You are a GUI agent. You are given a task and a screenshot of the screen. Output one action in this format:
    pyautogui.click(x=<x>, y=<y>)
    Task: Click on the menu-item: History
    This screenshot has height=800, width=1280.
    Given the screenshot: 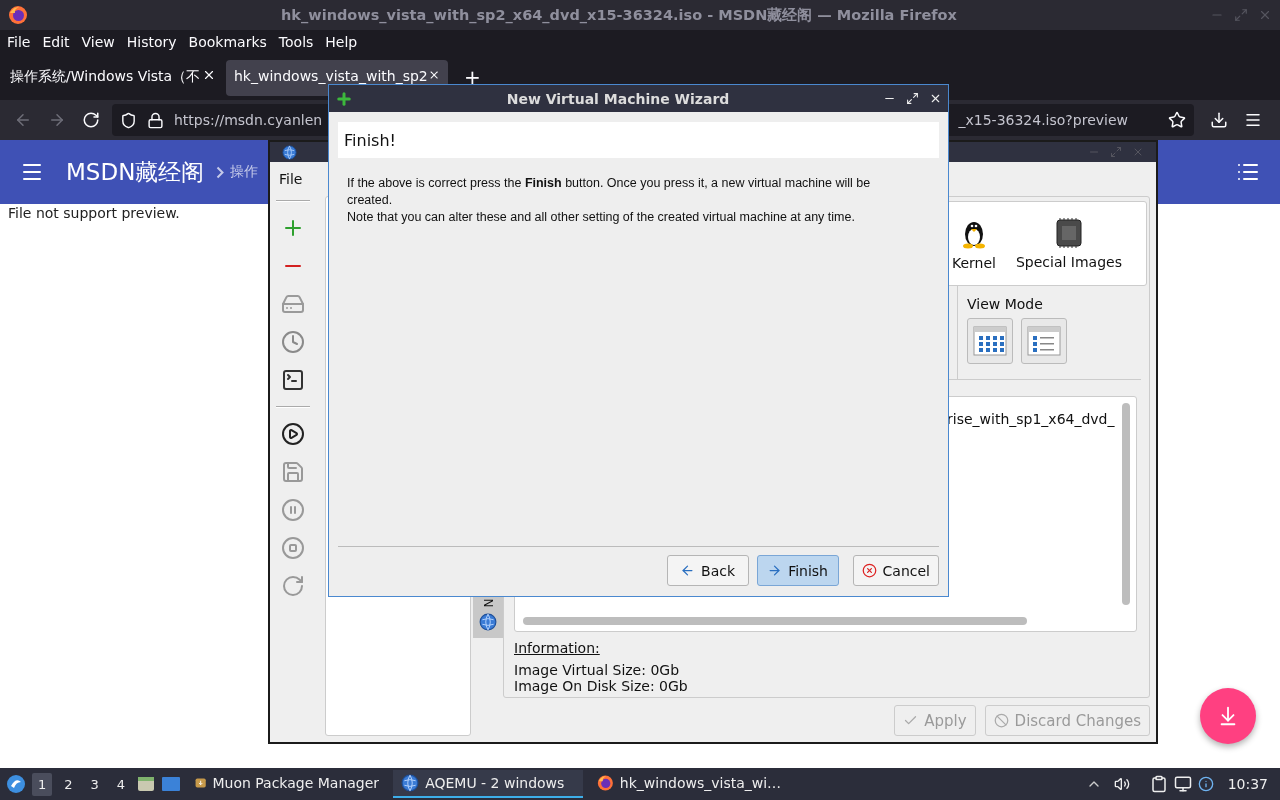 What is the action you would take?
    pyautogui.click(x=151, y=42)
    